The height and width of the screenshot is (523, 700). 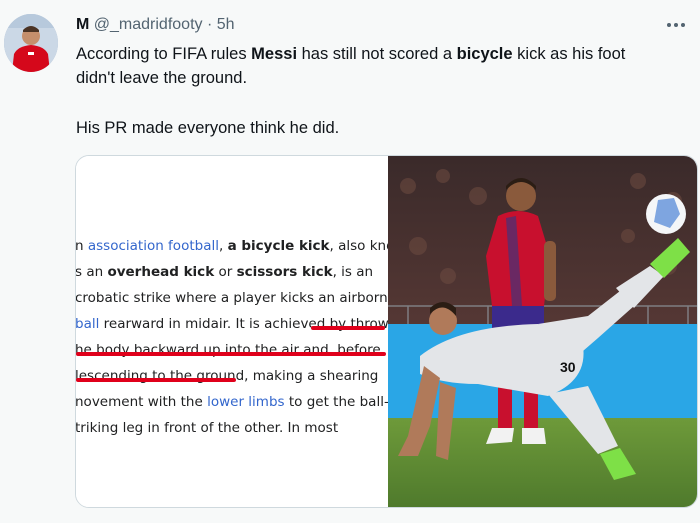 I want to click on display-name: M, so click(x=82, y=24).